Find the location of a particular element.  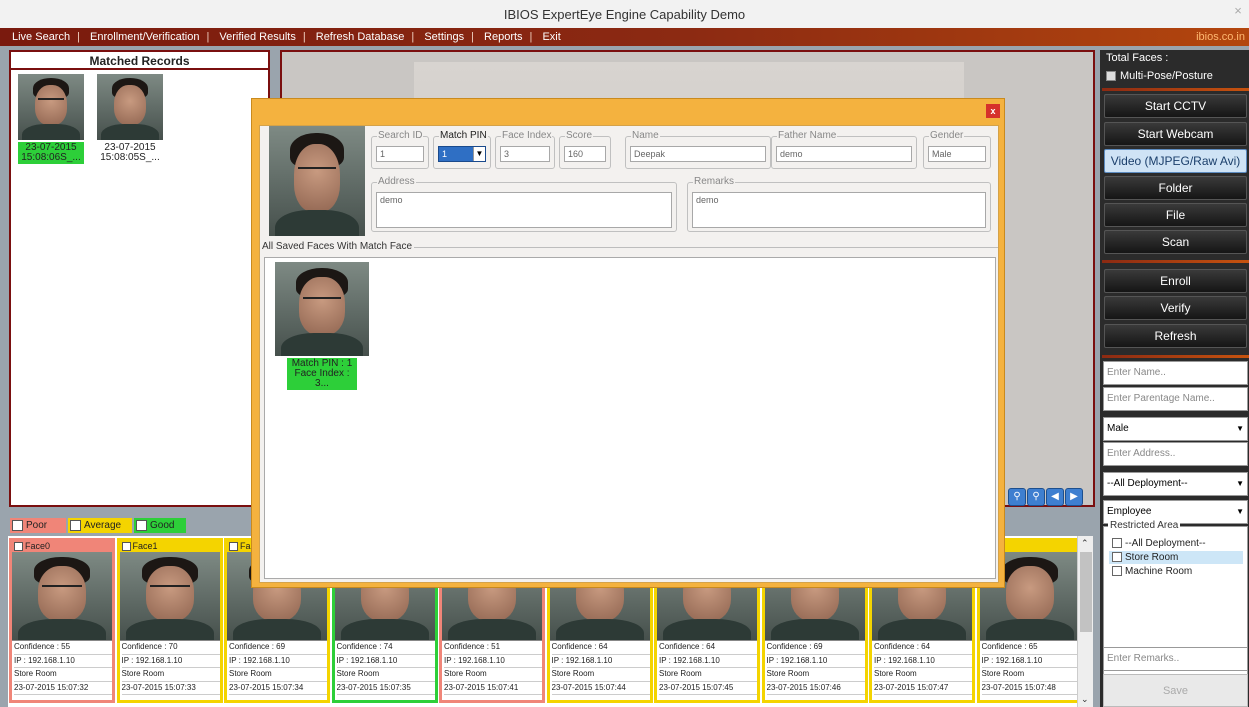

name-field: Deepak is located at coordinates (698, 154).